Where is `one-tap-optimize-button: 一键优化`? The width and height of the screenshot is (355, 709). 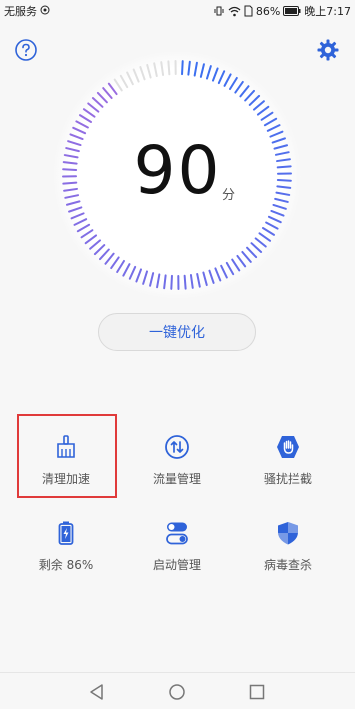 one-tap-optimize-button: 一键优化 is located at coordinates (177, 332).